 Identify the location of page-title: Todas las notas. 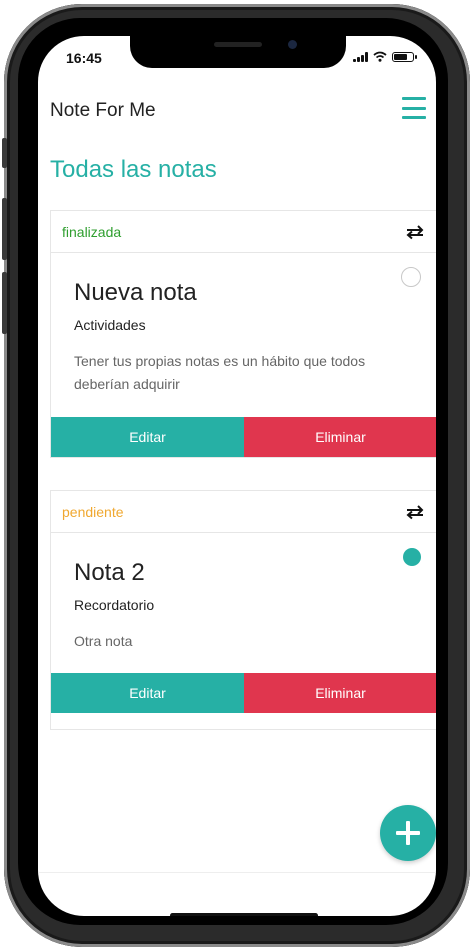
(133, 169).